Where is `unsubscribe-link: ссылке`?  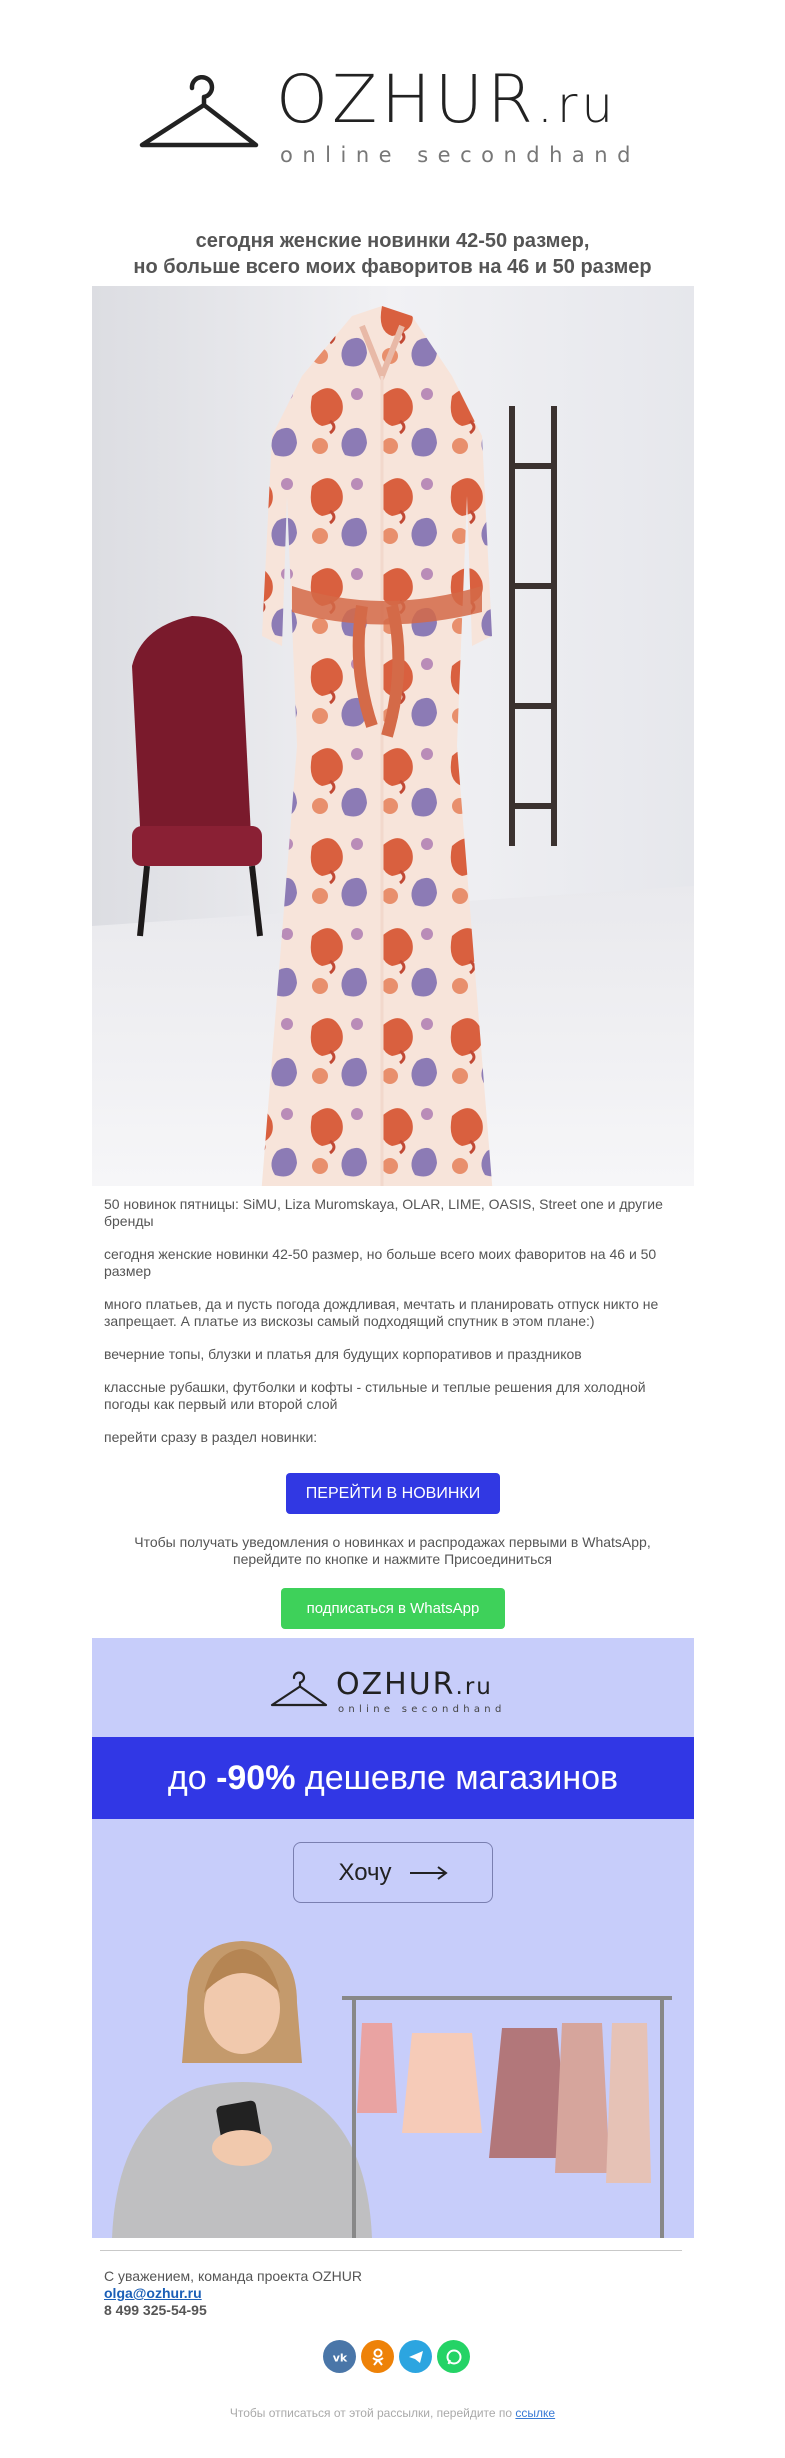
unsubscribe-link: ссылке is located at coordinates (535, 2413).